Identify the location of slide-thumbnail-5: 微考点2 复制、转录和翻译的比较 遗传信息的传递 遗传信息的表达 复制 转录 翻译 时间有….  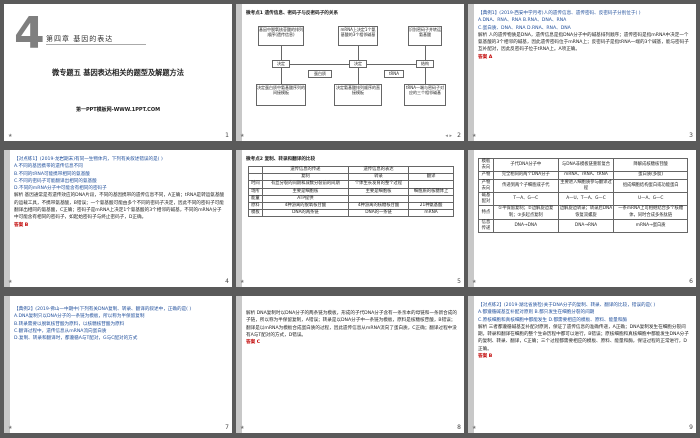
(350, 218).